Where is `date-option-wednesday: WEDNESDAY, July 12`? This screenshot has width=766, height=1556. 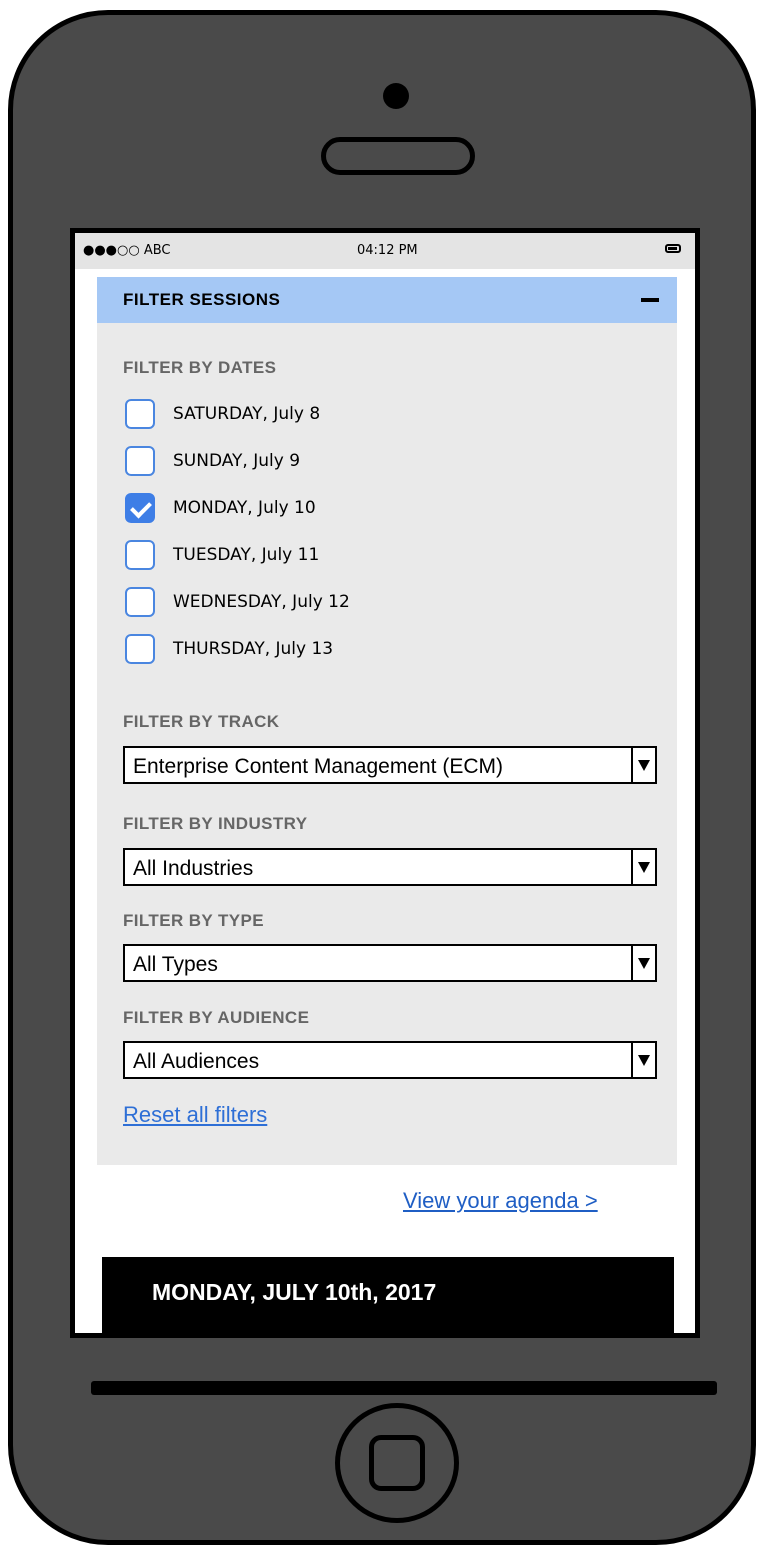
date-option-wednesday: WEDNESDAY, July 12 is located at coordinates (325, 602).